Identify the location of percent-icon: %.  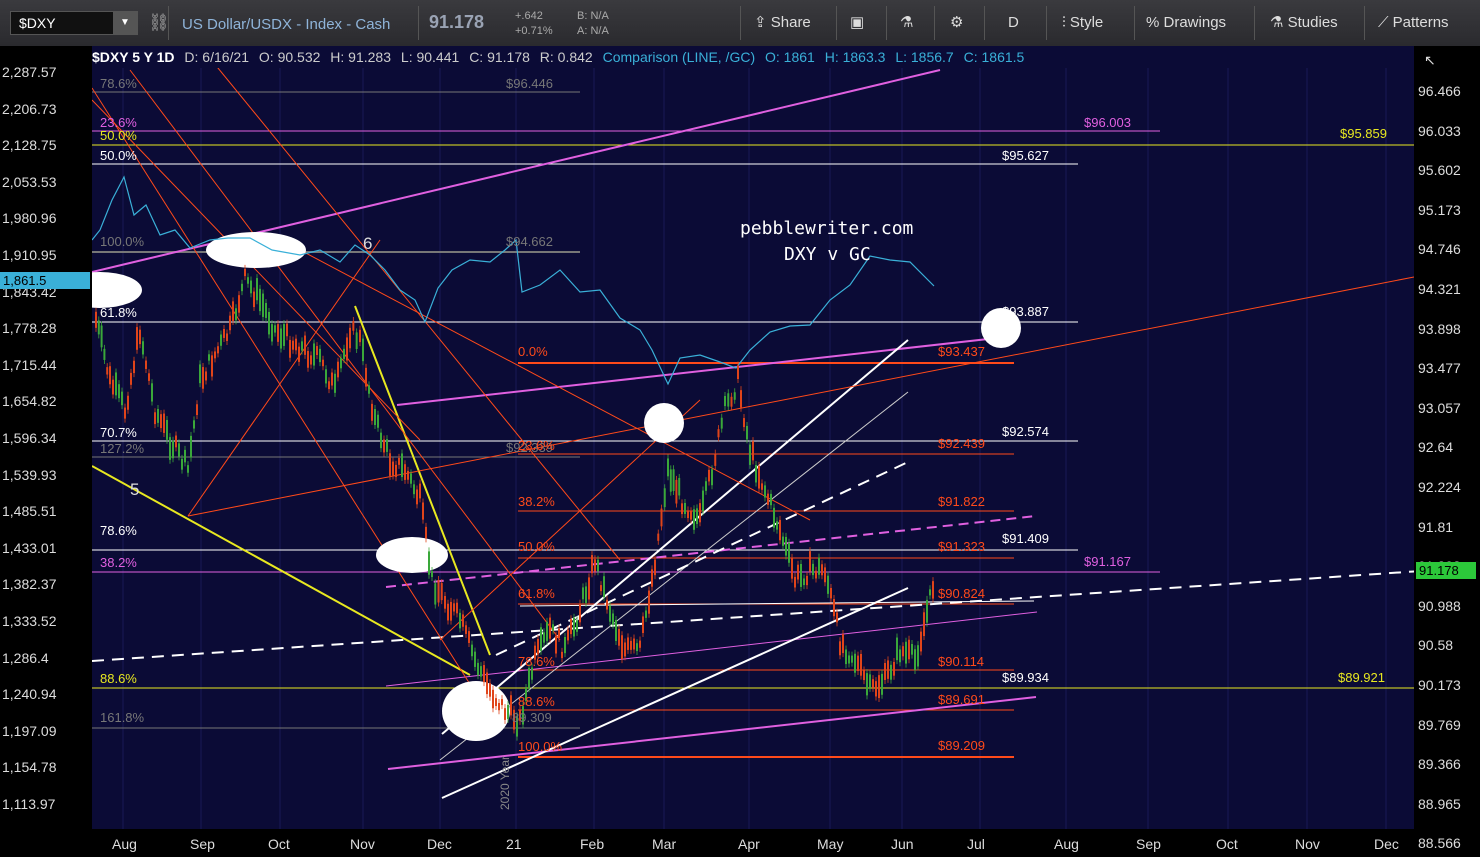
(1155, 22).